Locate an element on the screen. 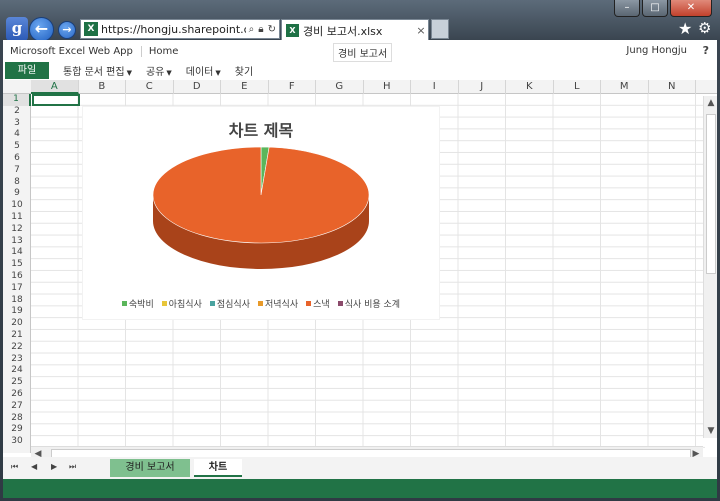 The height and width of the screenshot is (501, 720). row-header-10: 10 is located at coordinates (17, 206).